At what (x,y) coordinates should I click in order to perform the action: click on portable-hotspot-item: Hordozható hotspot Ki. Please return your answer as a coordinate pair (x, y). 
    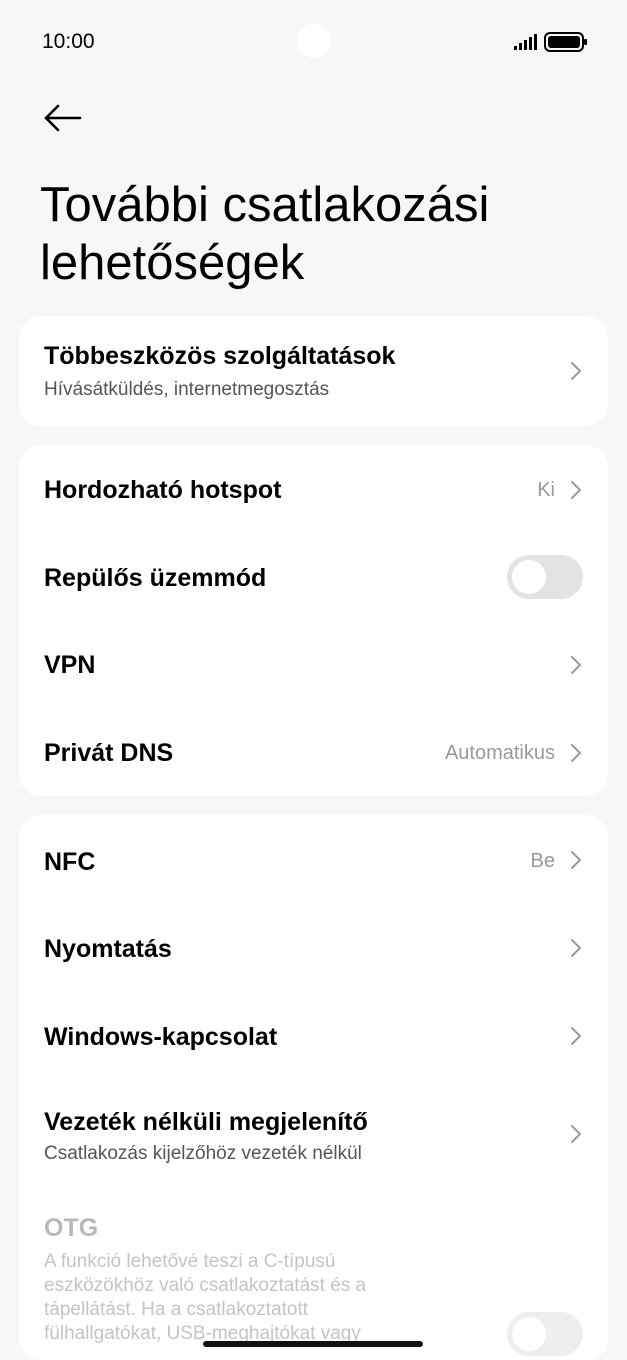
    Looking at the image, I should click on (313, 489).